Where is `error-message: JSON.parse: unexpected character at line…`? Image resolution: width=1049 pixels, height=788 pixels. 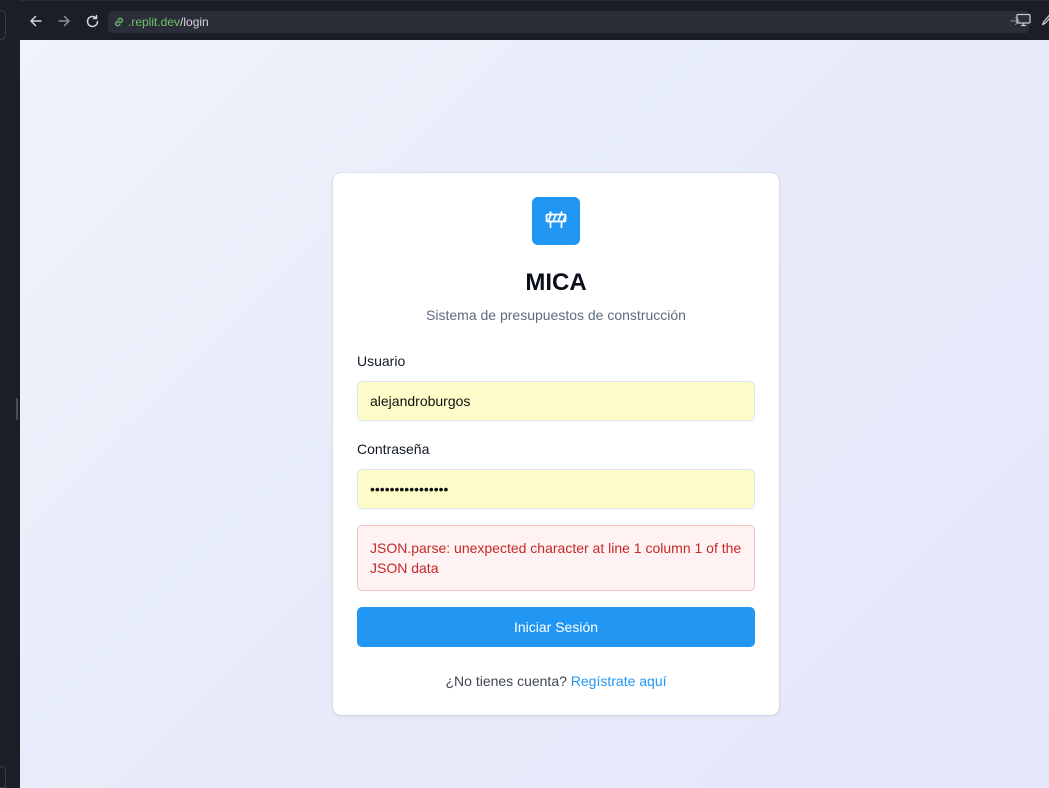 error-message: JSON.parse: unexpected character at line… is located at coordinates (556, 558).